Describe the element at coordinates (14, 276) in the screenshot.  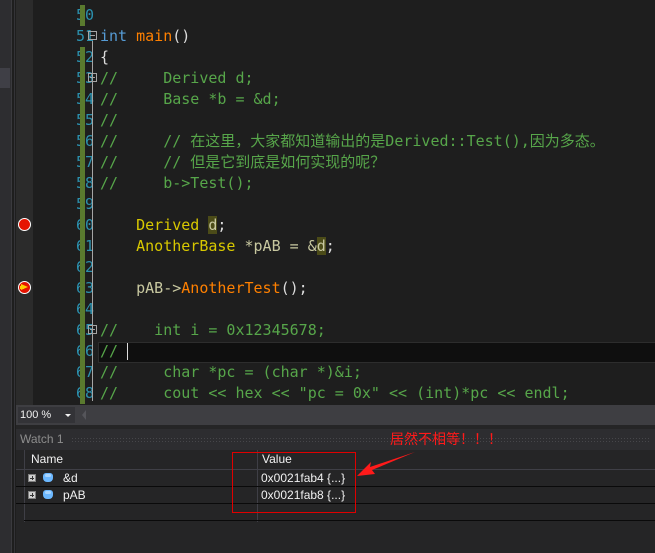
I see `divider` at that location.